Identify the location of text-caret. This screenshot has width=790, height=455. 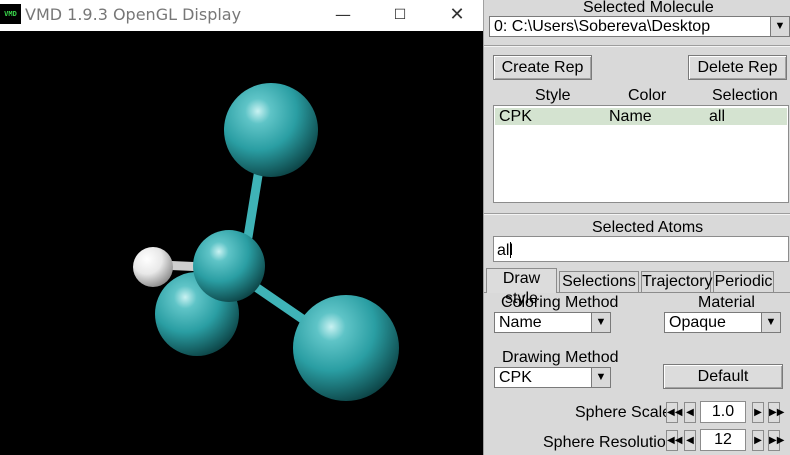
(510, 250).